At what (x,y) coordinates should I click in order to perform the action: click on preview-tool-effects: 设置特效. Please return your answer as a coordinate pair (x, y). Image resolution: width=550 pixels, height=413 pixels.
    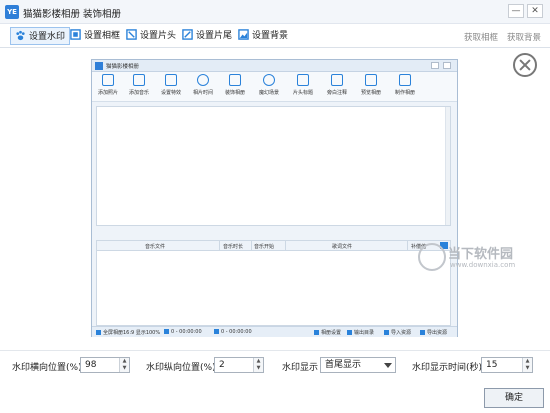
    Looking at the image, I should click on (171, 87).